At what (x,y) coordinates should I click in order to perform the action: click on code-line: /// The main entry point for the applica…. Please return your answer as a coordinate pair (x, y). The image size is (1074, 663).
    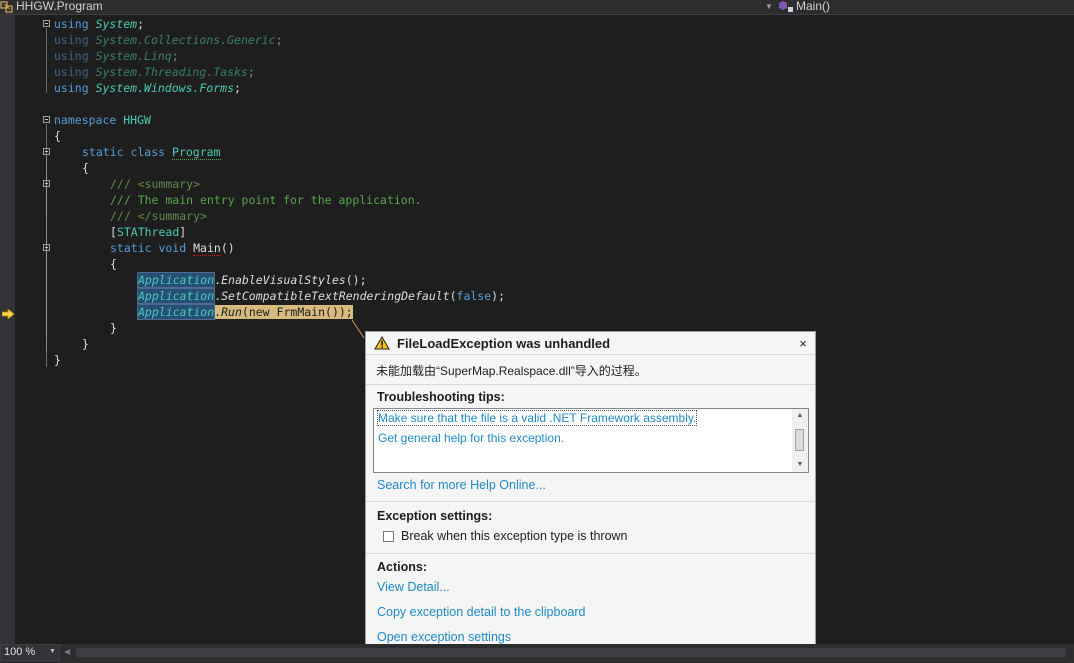
    Looking at the image, I should click on (266, 200).